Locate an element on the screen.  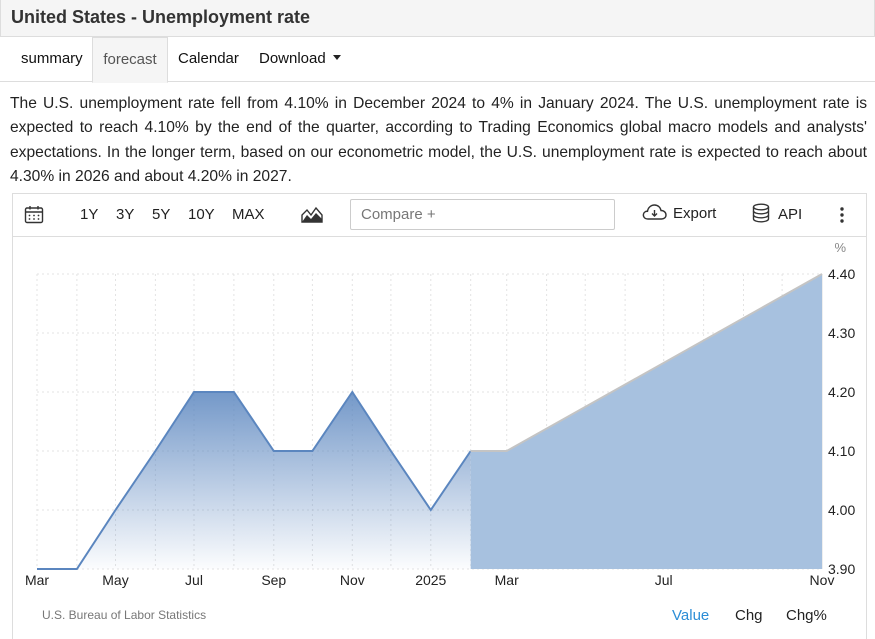
x-tick-label: Sep is located at coordinates (273, 580).